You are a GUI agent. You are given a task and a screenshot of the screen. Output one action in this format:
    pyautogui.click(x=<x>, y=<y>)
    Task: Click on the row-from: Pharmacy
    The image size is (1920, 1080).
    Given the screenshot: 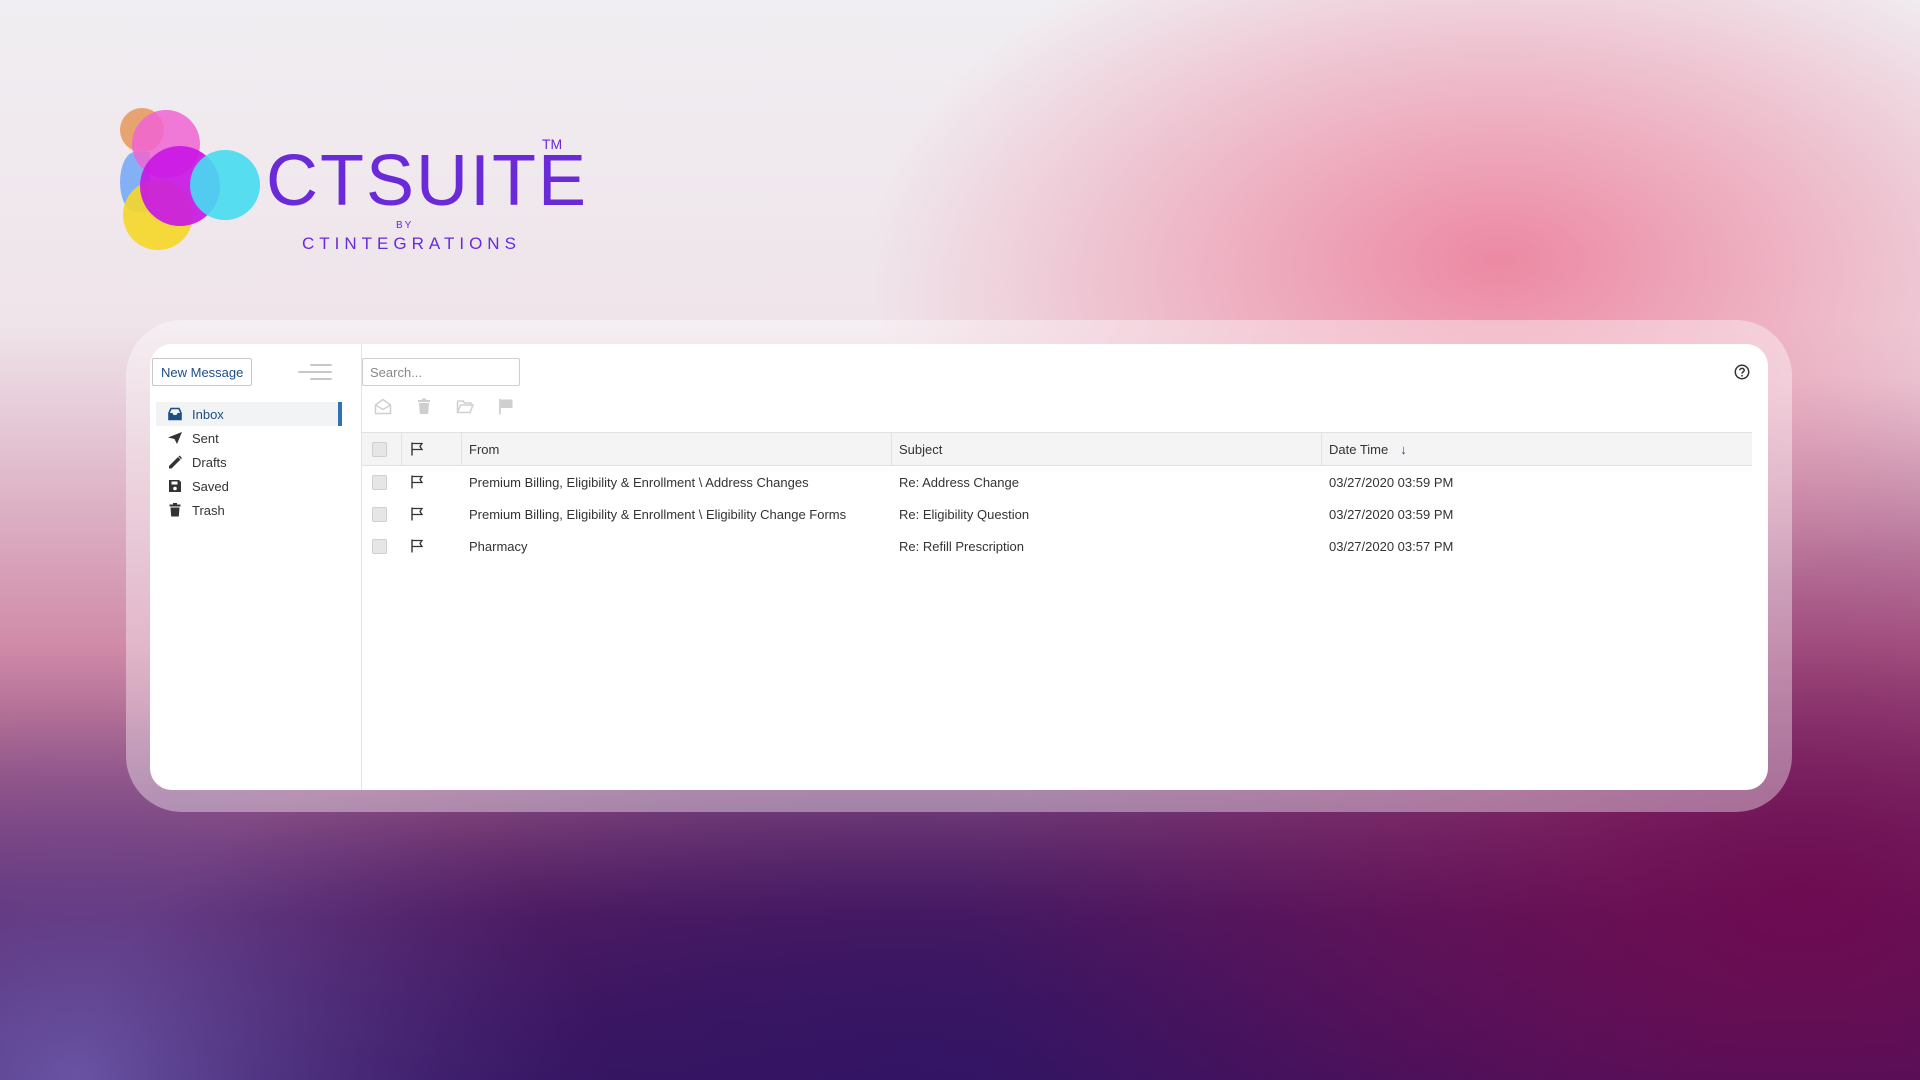 What is the action you would take?
    pyautogui.click(x=498, y=546)
    